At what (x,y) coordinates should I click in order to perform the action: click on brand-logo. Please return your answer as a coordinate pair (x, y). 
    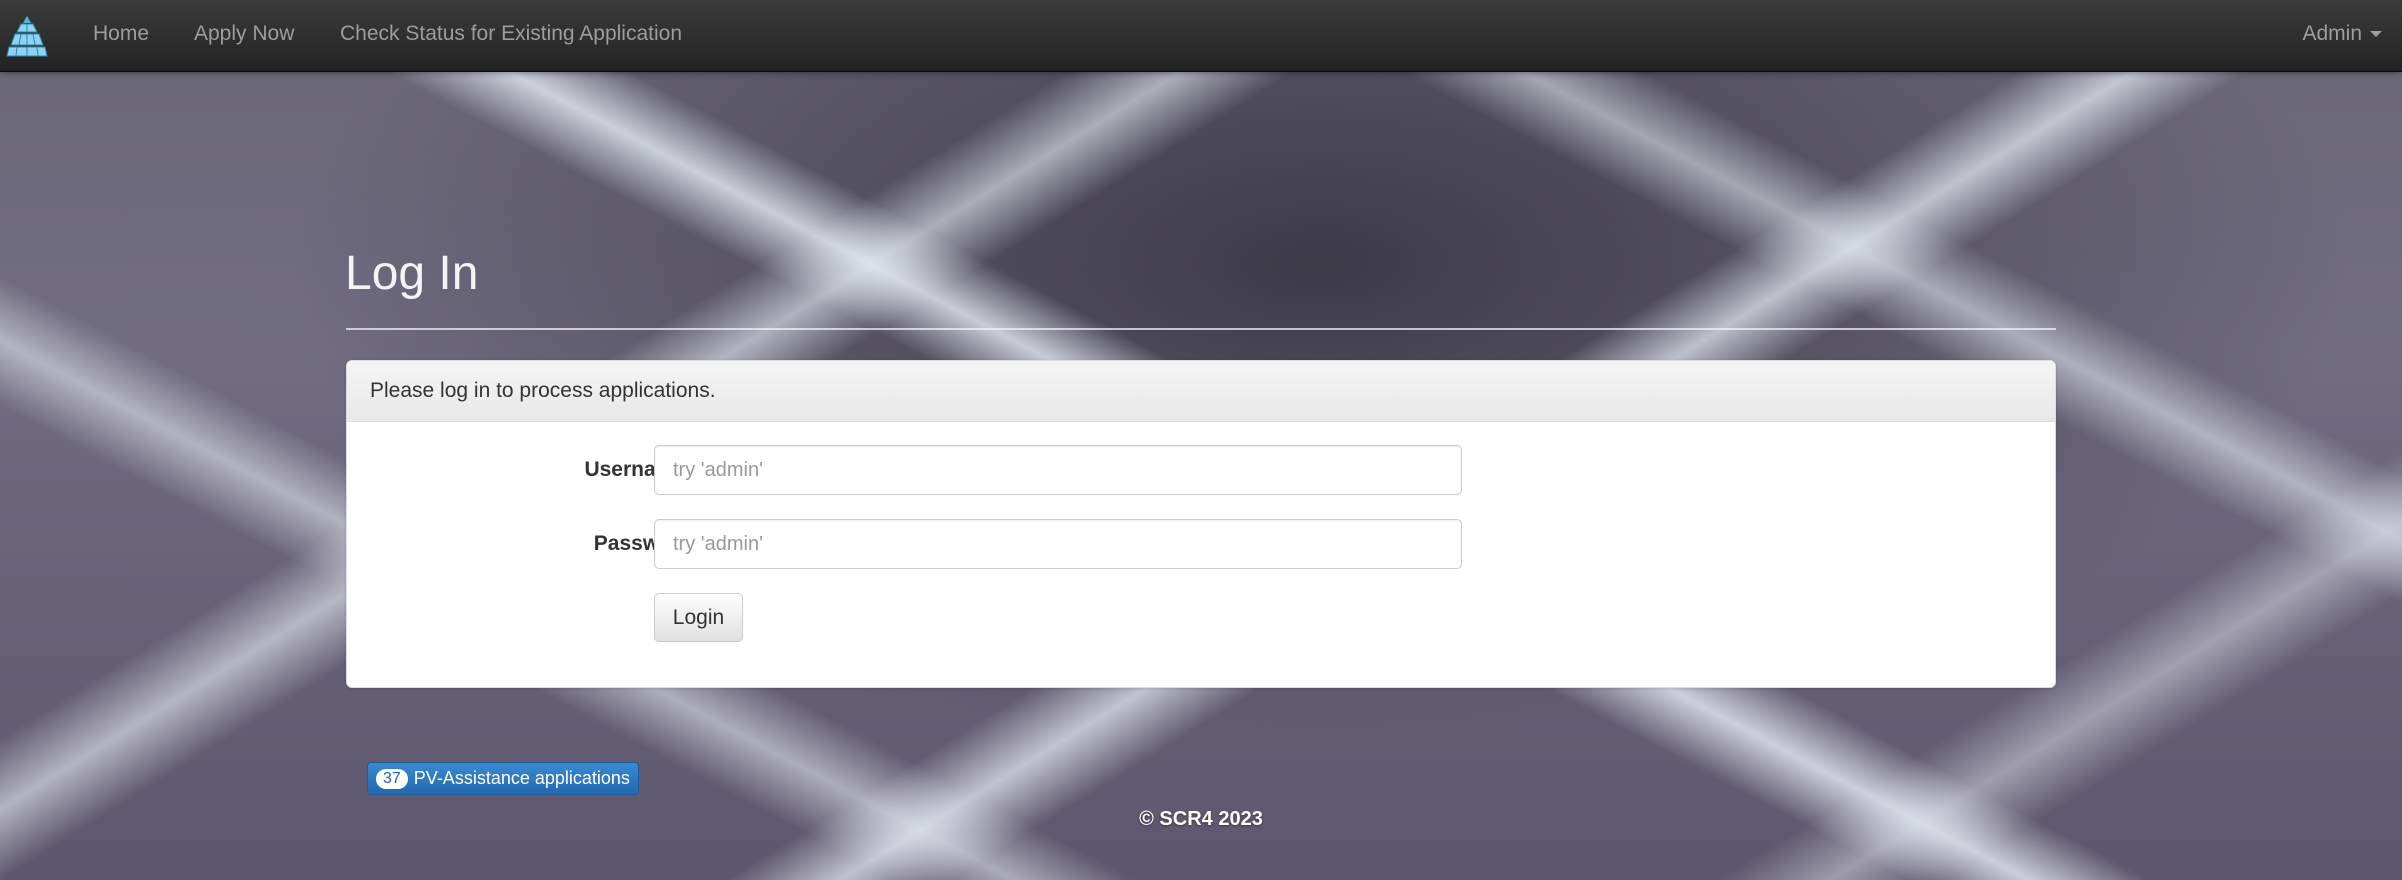
    Looking at the image, I should click on (27, 36).